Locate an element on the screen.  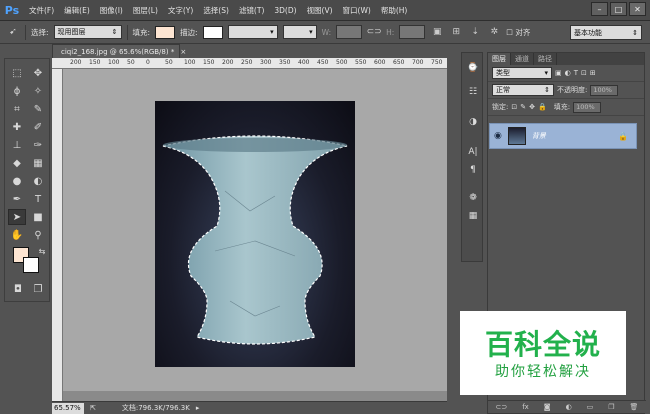
fill-field: 100% is located at coordinates (587, 107).